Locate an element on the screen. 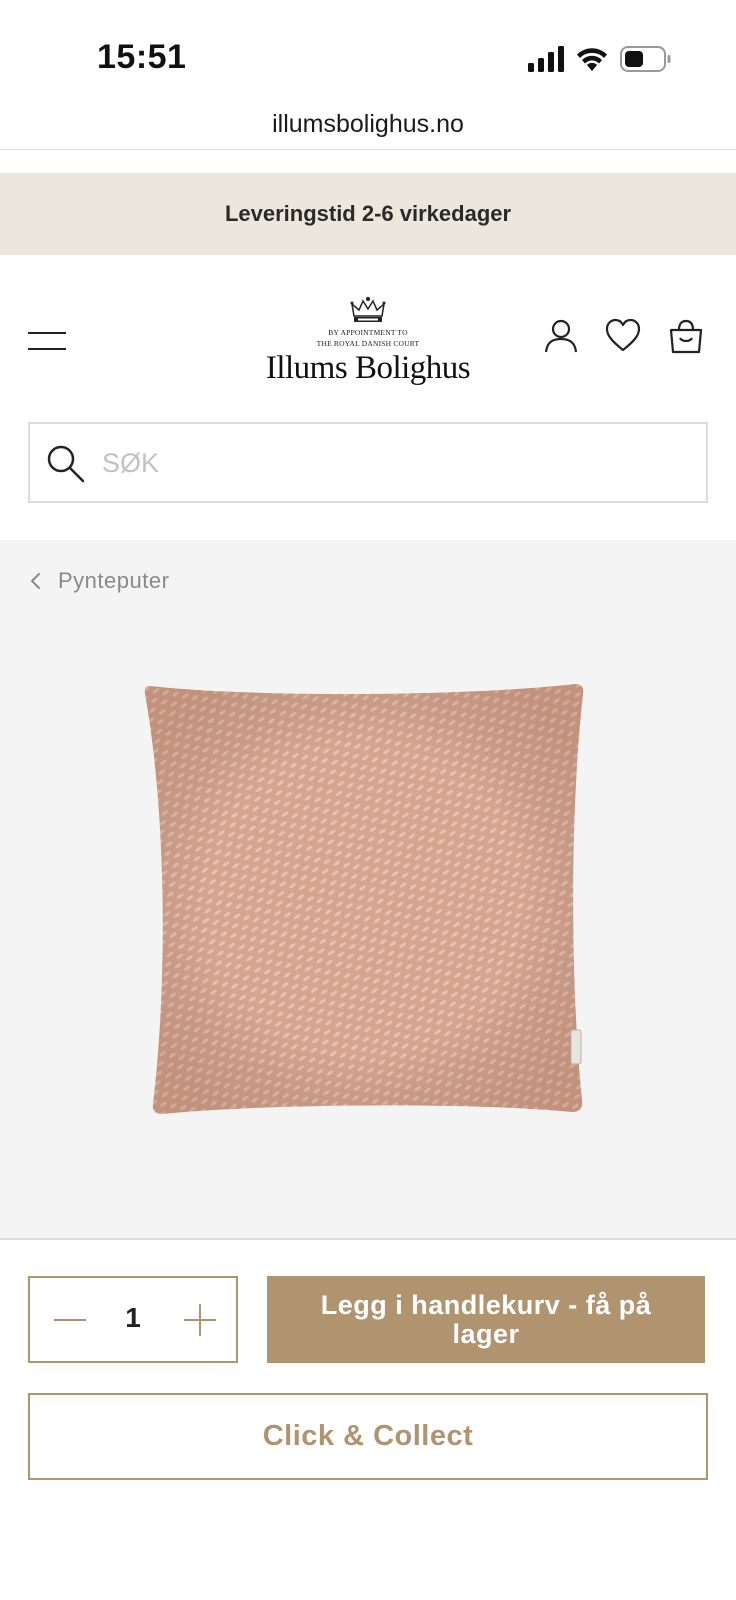 The image size is (736, 1600). delivery-banner-text: Leveringstid 2-6 virkedager is located at coordinates (368, 213).